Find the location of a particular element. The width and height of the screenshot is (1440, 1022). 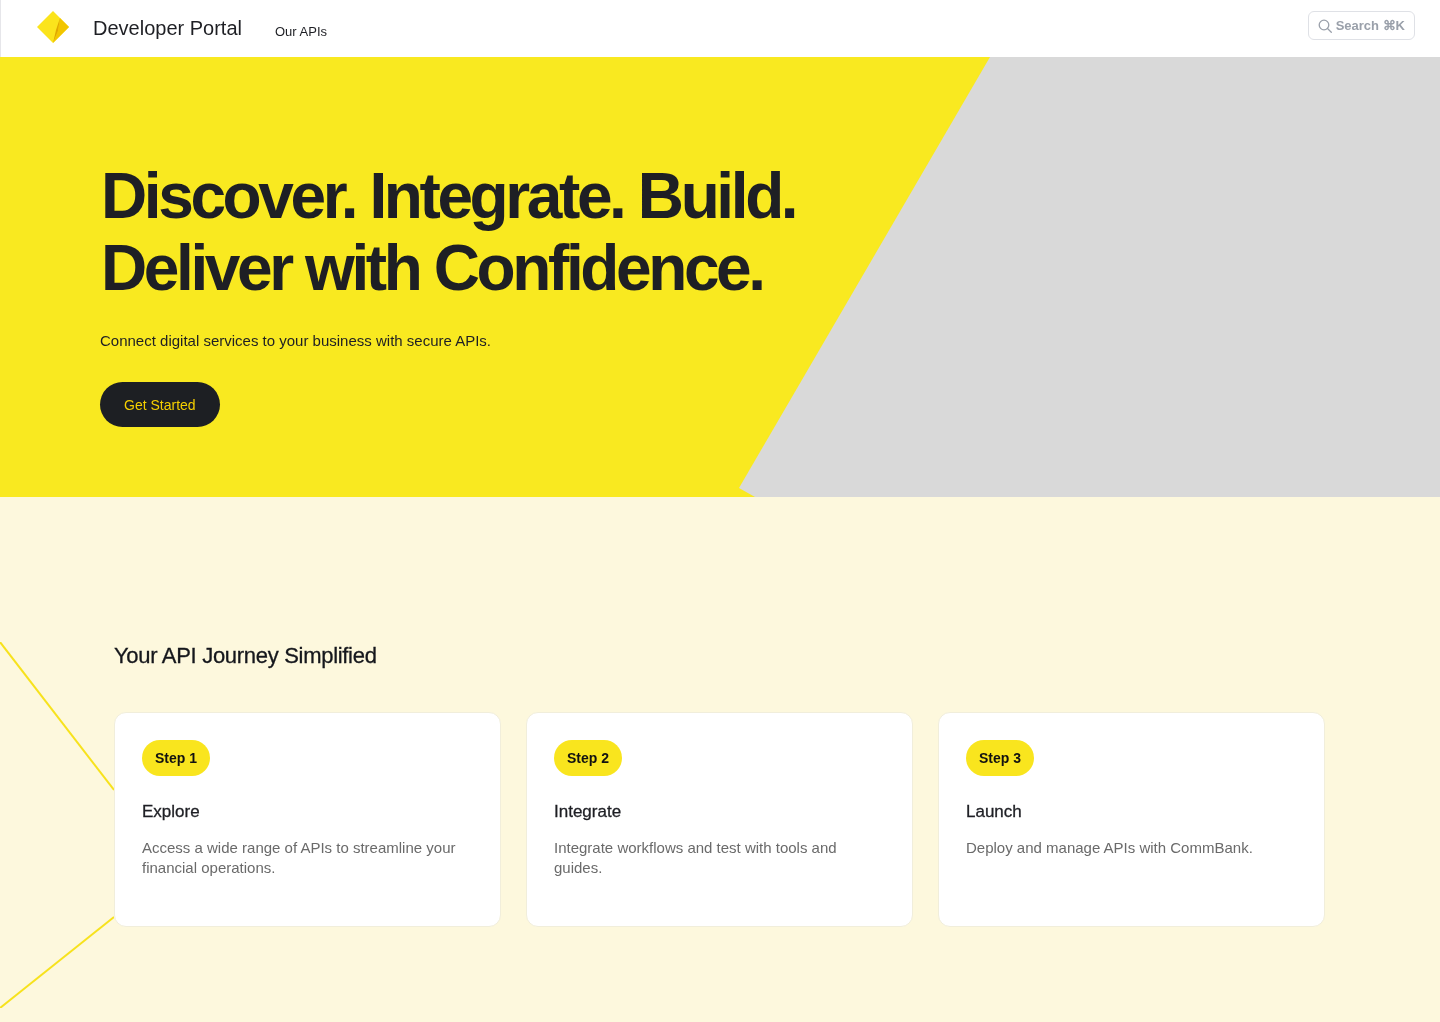

step-description: Integrate workflows and test with tools and guides. is located at coordinates (696, 858).